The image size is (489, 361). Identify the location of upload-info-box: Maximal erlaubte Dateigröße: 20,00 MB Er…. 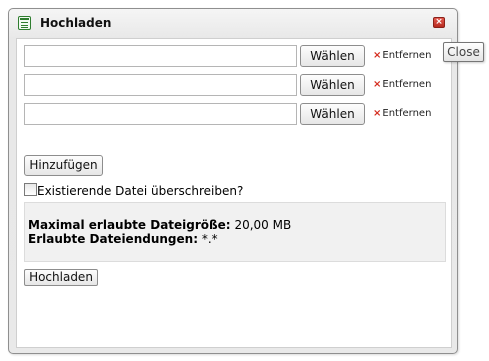
(235, 232).